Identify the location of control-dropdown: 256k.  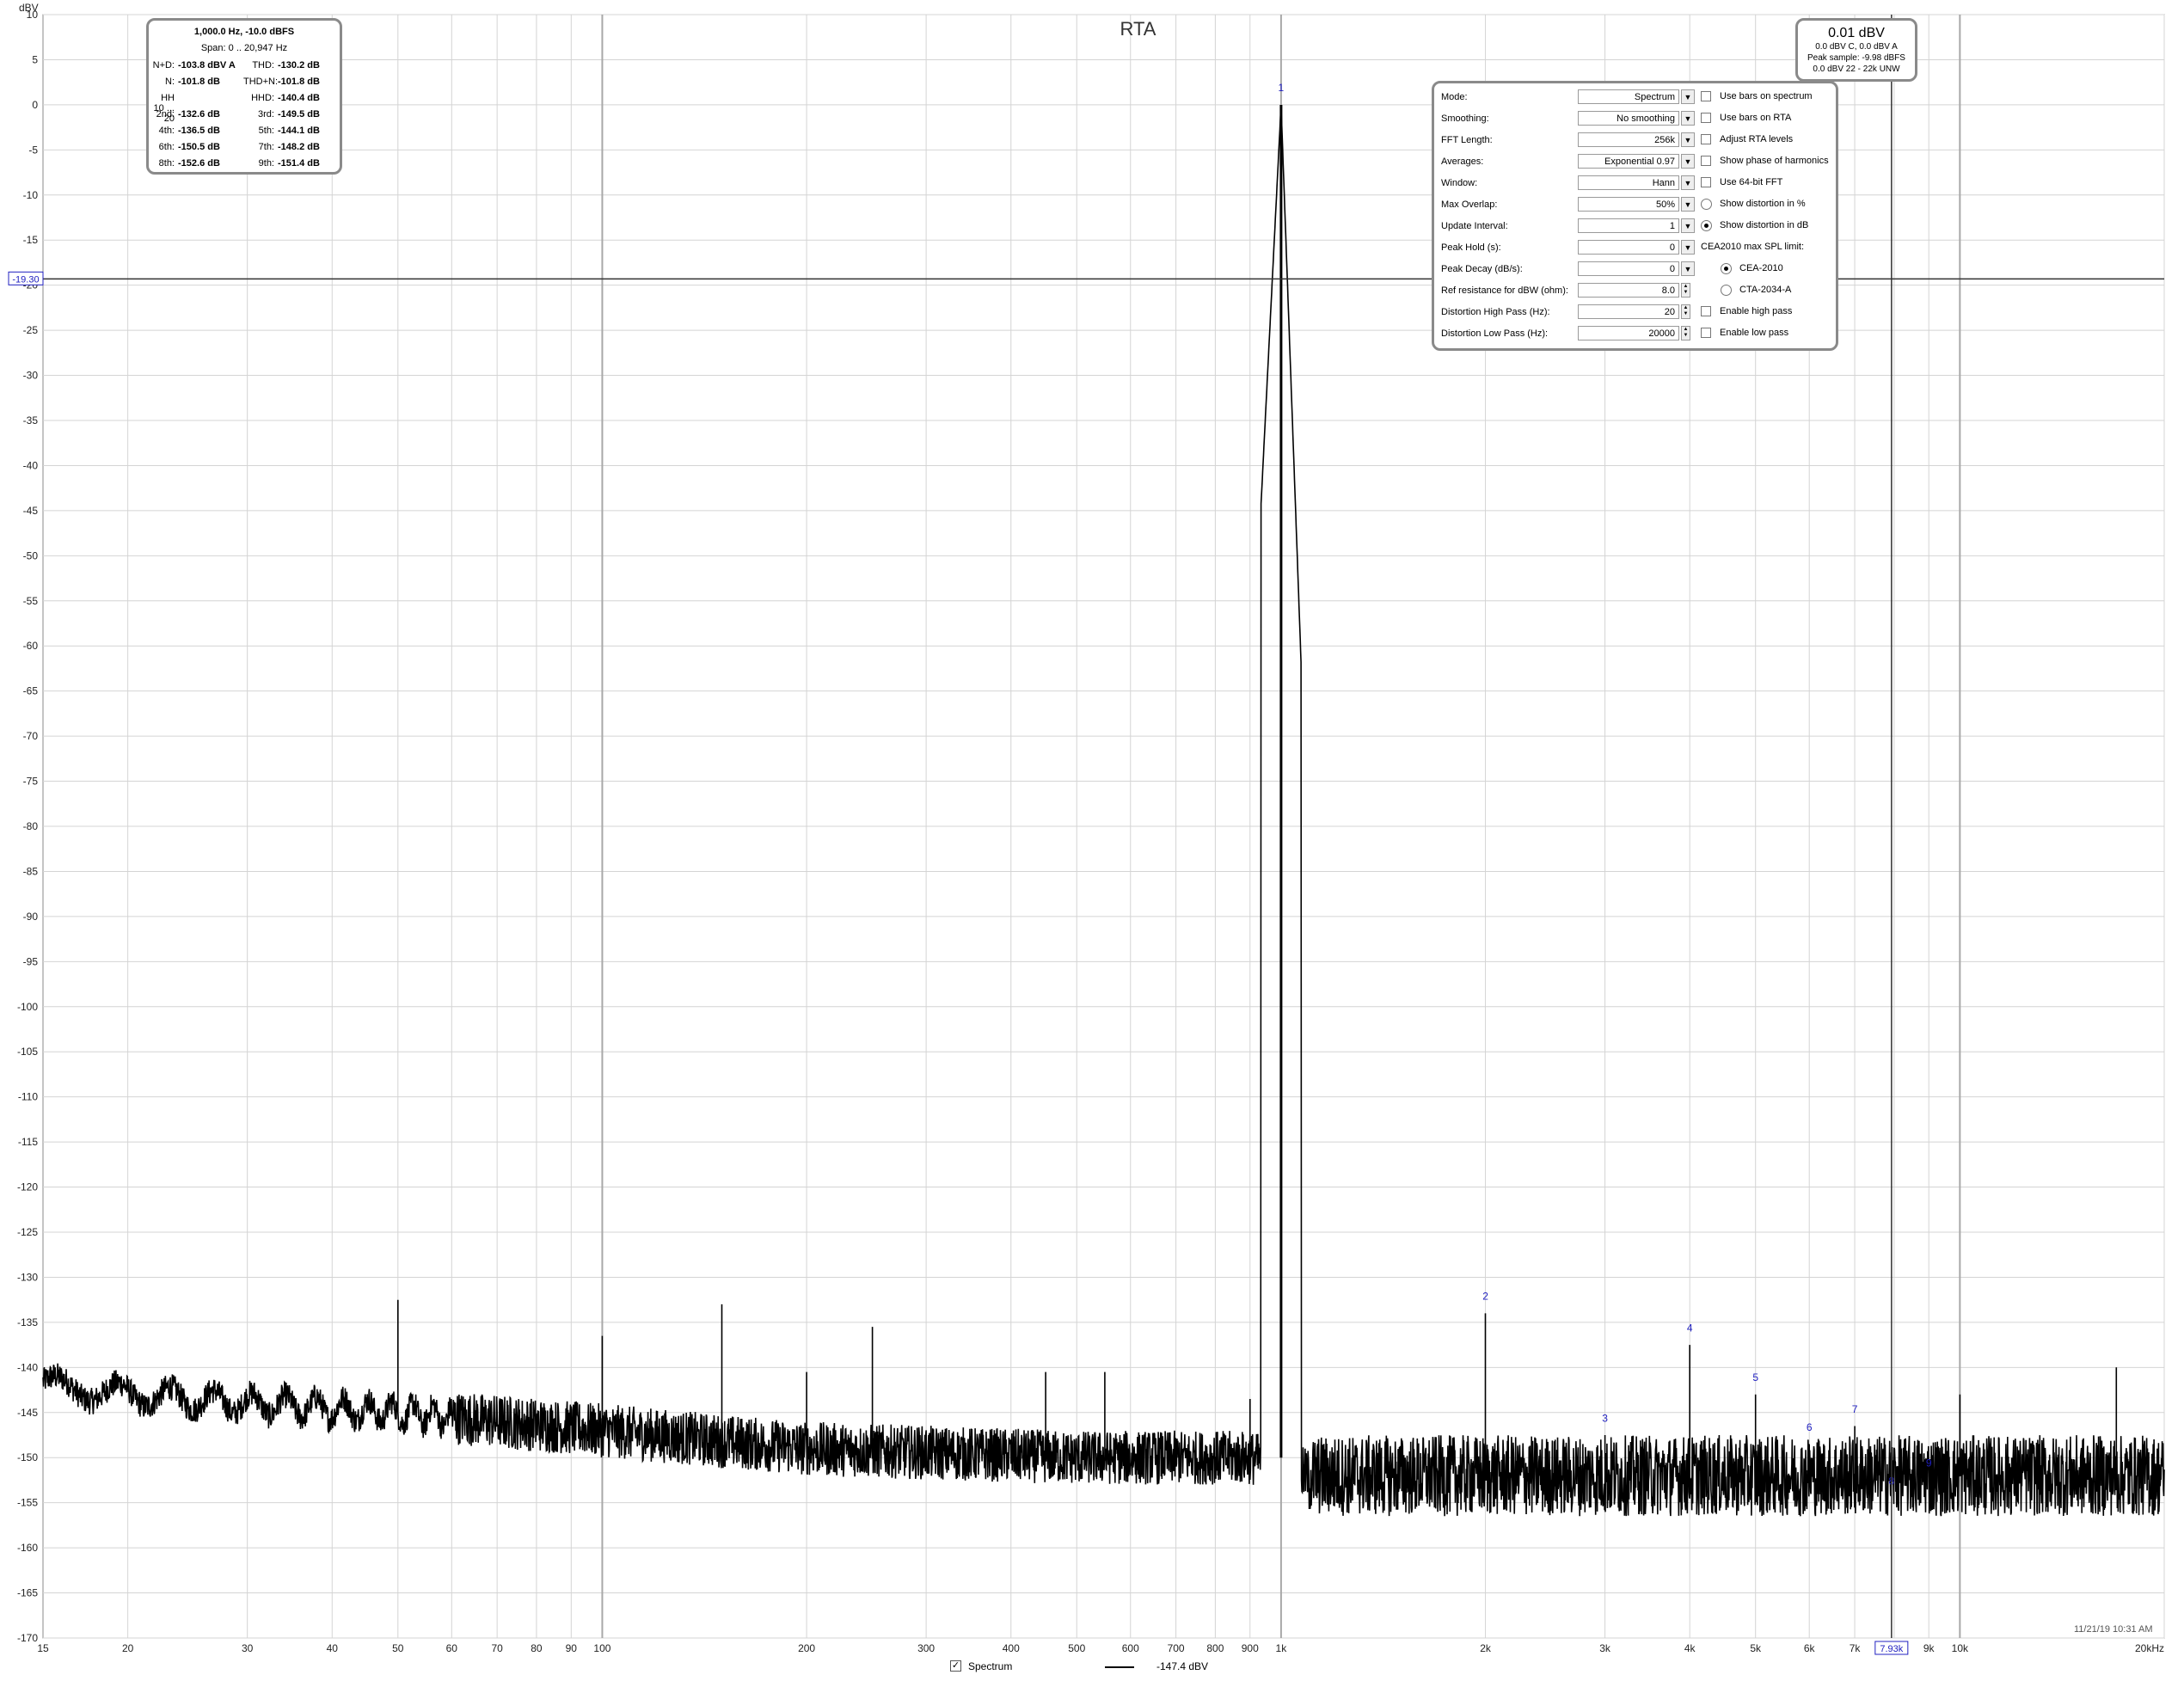
(1629, 139).